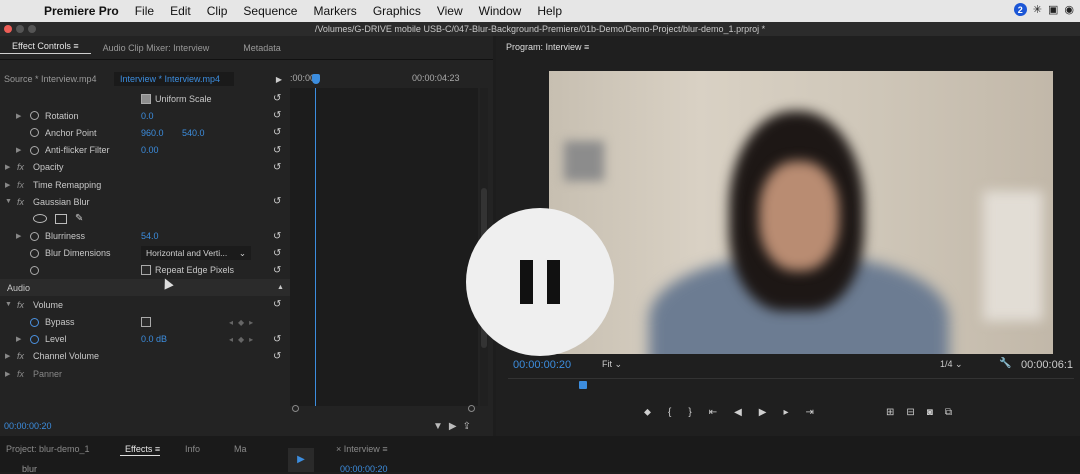 Image resolution: width=1080 pixels, height=474 pixels. What do you see at coordinates (145, 304) in the screenshot?
I see `volume-row: ▼ fx Volume ↺` at bounding box center [145, 304].